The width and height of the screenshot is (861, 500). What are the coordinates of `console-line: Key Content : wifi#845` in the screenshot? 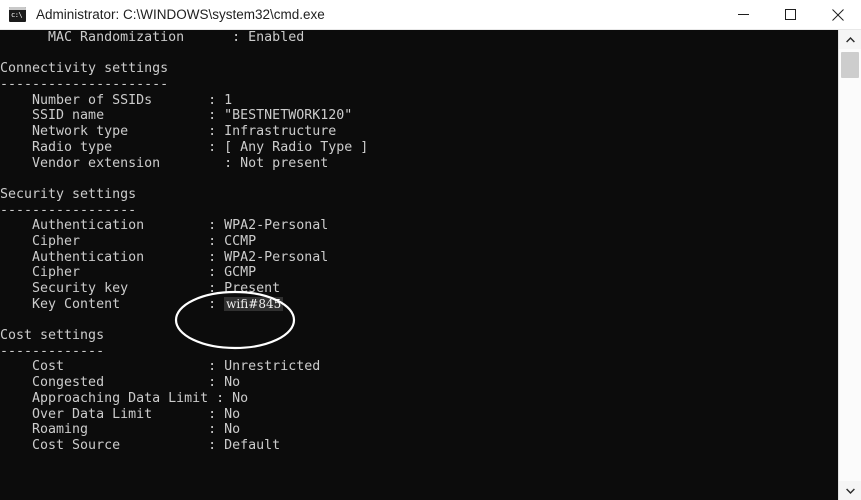 It's located at (142, 304).